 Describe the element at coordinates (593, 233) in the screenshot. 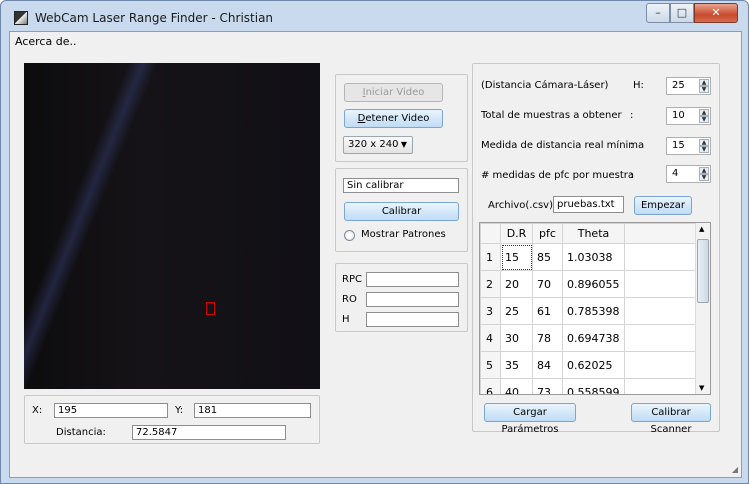

I see `column-header: Theta` at that location.